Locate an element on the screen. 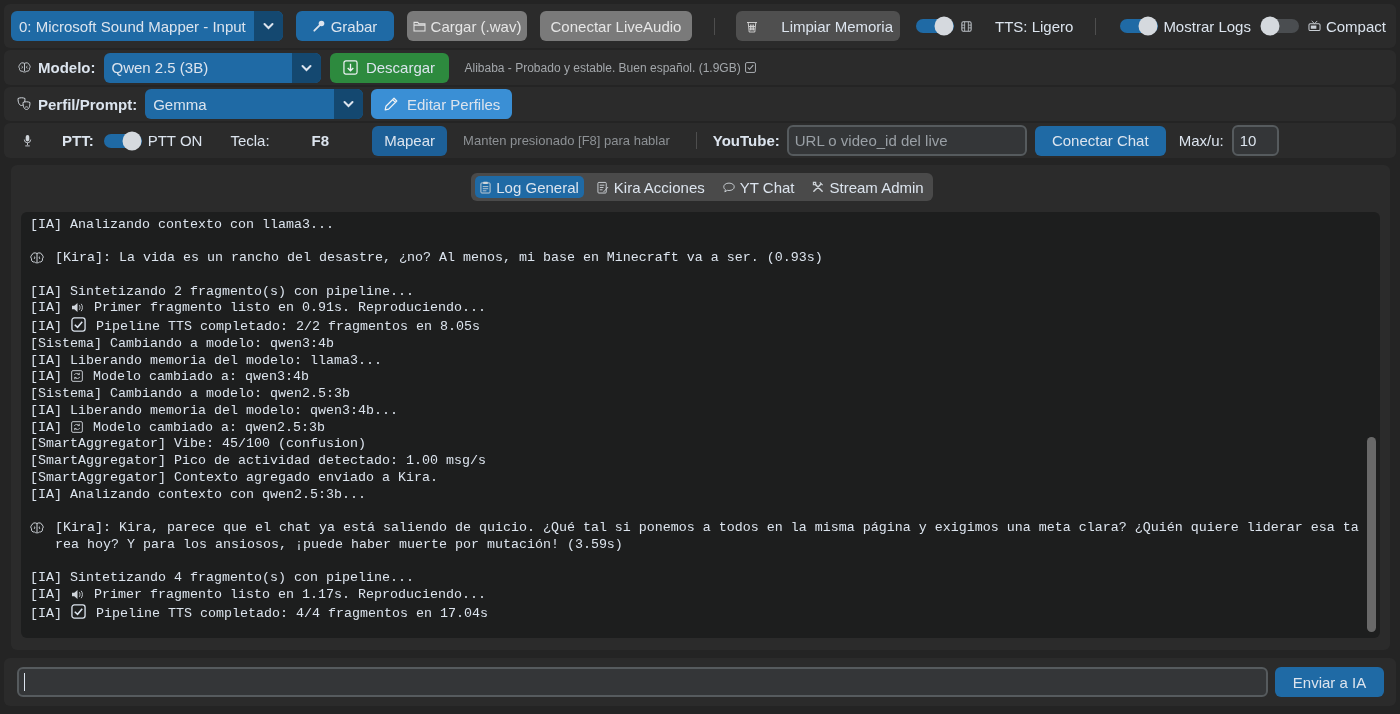 Image resolution: width=1400 pixels, height=714 pixels. connect-chat-button: Conectar Chat is located at coordinates (1100, 140).